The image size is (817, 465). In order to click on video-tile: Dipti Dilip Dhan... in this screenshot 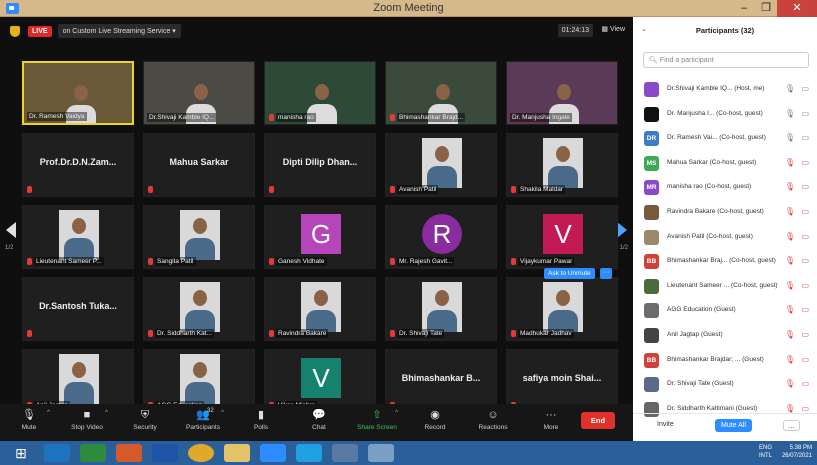, I will do `click(320, 165)`.